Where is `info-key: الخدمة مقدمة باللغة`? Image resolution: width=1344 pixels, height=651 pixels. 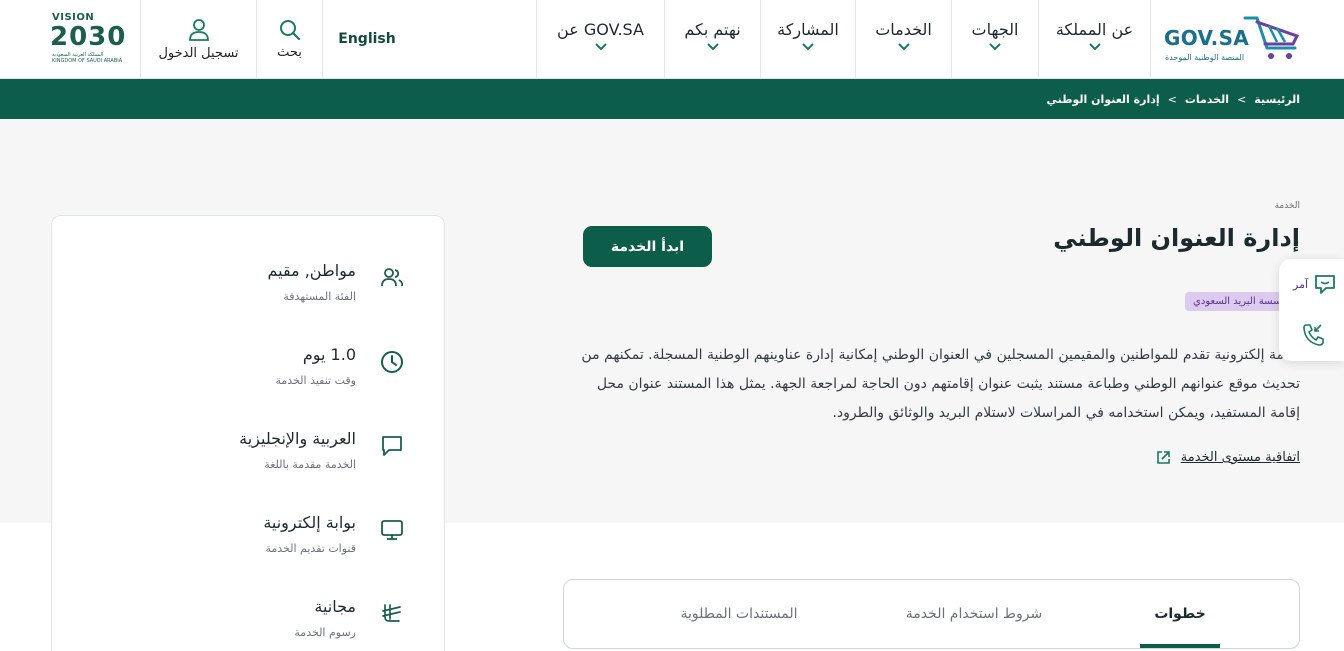
info-key: الخدمة مقدمة باللغة is located at coordinates (310, 464).